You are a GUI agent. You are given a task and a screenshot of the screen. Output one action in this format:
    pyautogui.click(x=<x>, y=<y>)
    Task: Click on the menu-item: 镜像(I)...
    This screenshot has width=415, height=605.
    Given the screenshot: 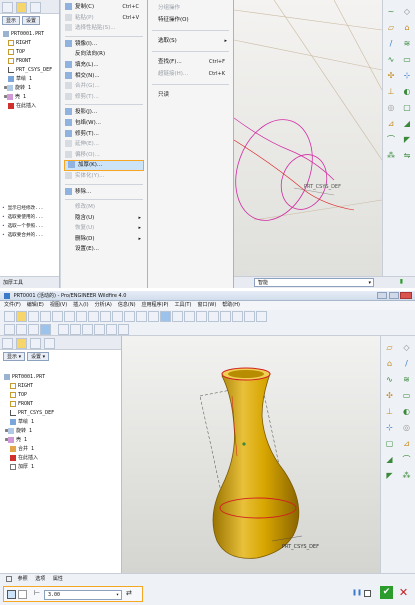 What is the action you would take?
    pyautogui.click(x=104, y=44)
    